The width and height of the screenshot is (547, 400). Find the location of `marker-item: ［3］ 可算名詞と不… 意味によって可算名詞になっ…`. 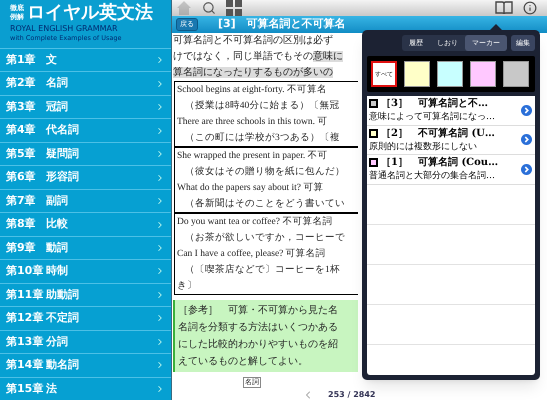

marker-item: ［3］ 可算名詞と不… 意味によって可算名詞になっ… is located at coordinates (451, 111).